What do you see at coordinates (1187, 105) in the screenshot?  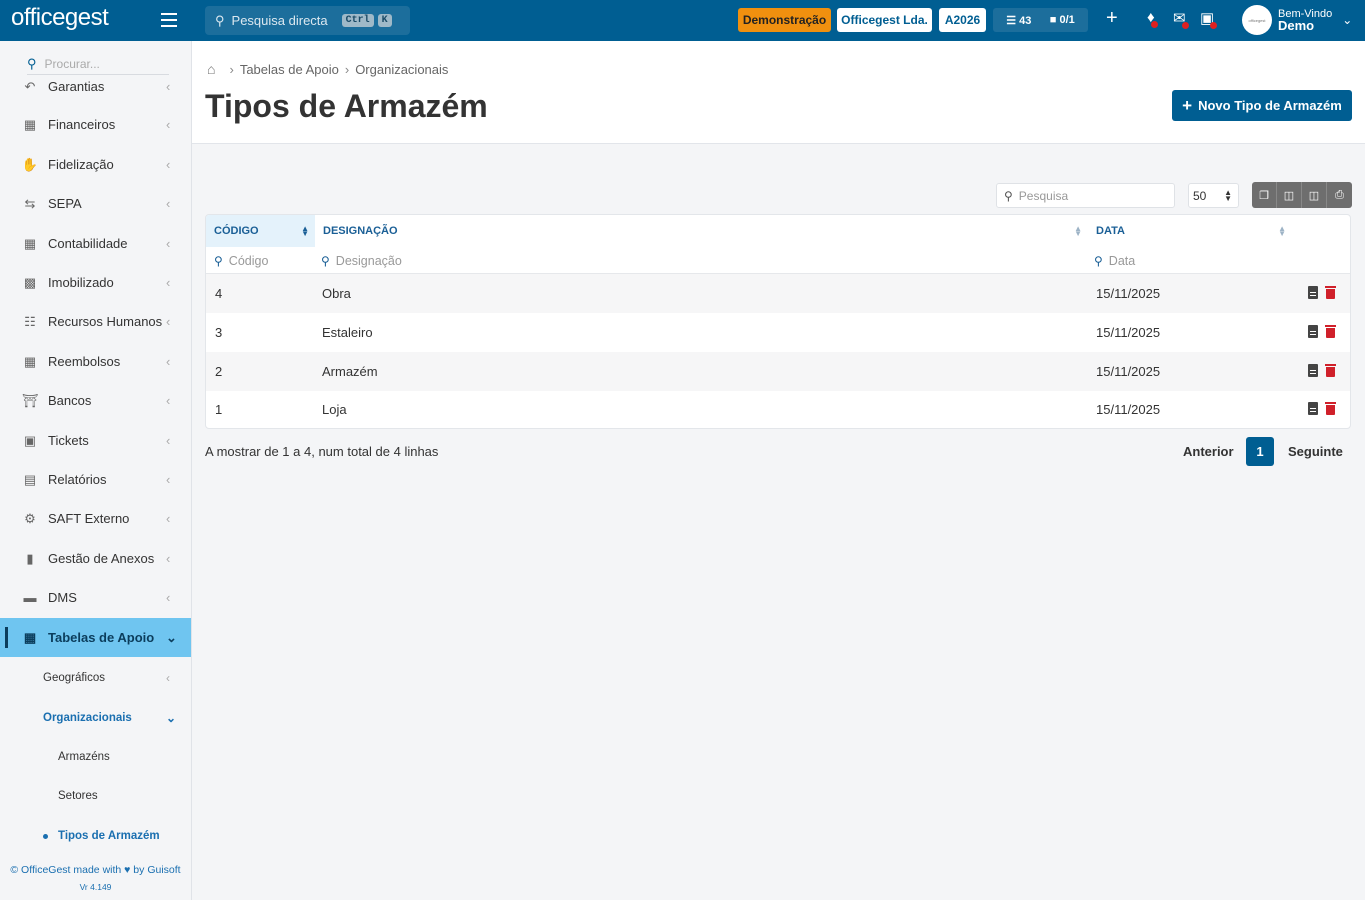 I see `plus-icon: +` at bounding box center [1187, 105].